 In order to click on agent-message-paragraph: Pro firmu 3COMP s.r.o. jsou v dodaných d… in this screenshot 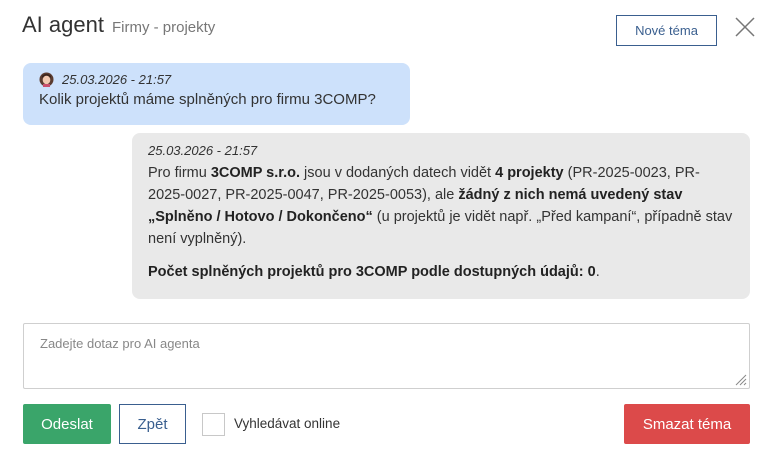, I will do `click(441, 206)`.